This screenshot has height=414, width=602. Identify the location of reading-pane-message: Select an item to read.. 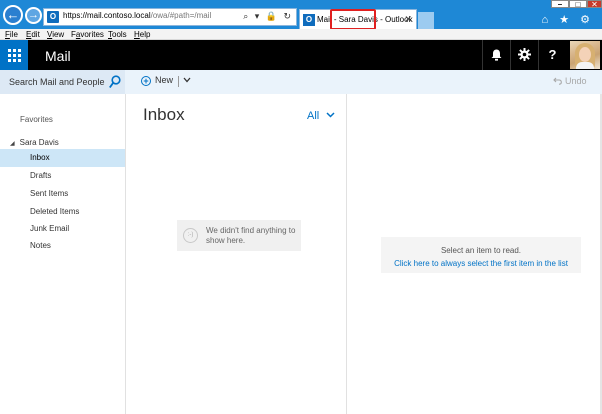
(481, 250).